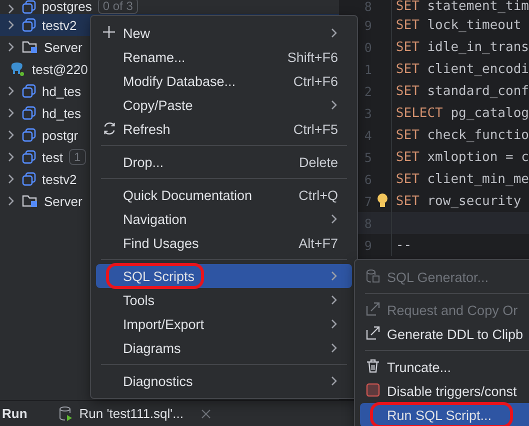 The width and height of the screenshot is (529, 426). I want to click on shortcut-label: Ctrl+Q, so click(318, 195).